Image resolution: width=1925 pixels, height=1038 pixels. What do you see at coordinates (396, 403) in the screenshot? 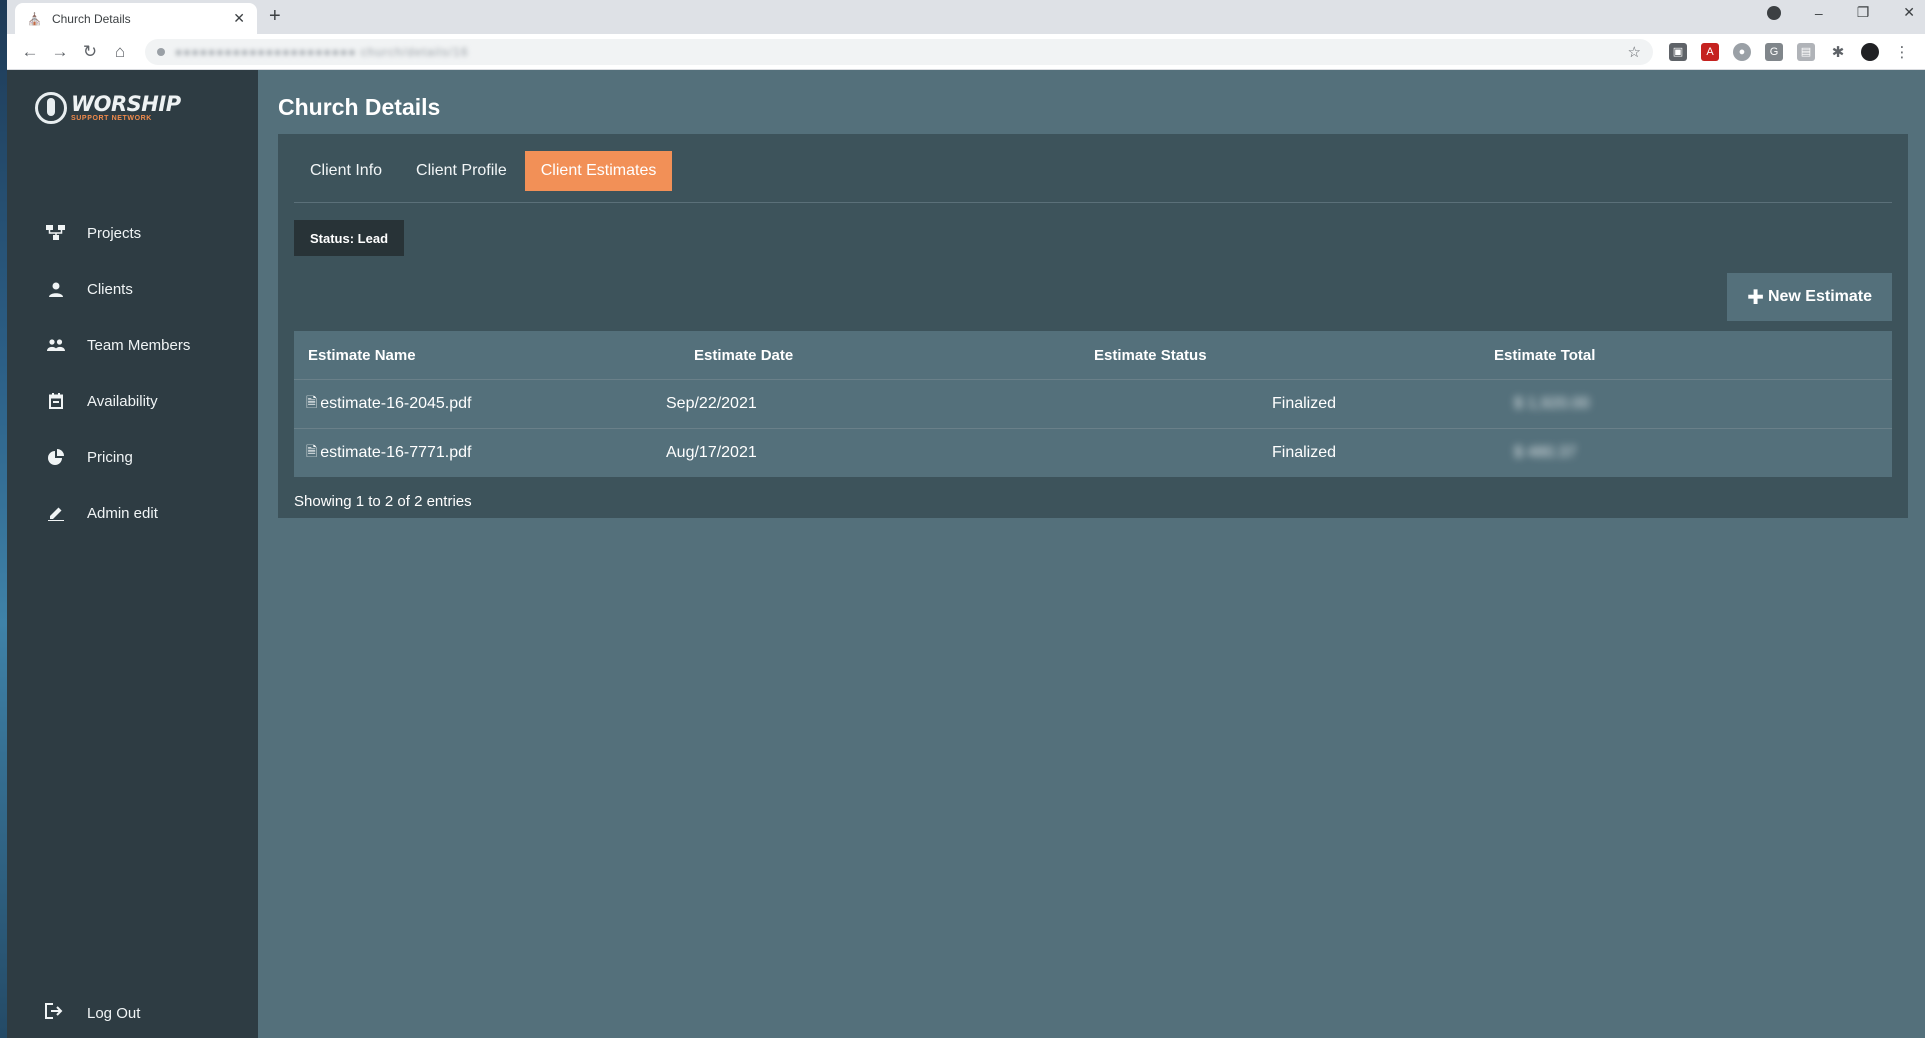
I see `estimate-name: estimate-16-2045.pdf` at bounding box center [396, 403].